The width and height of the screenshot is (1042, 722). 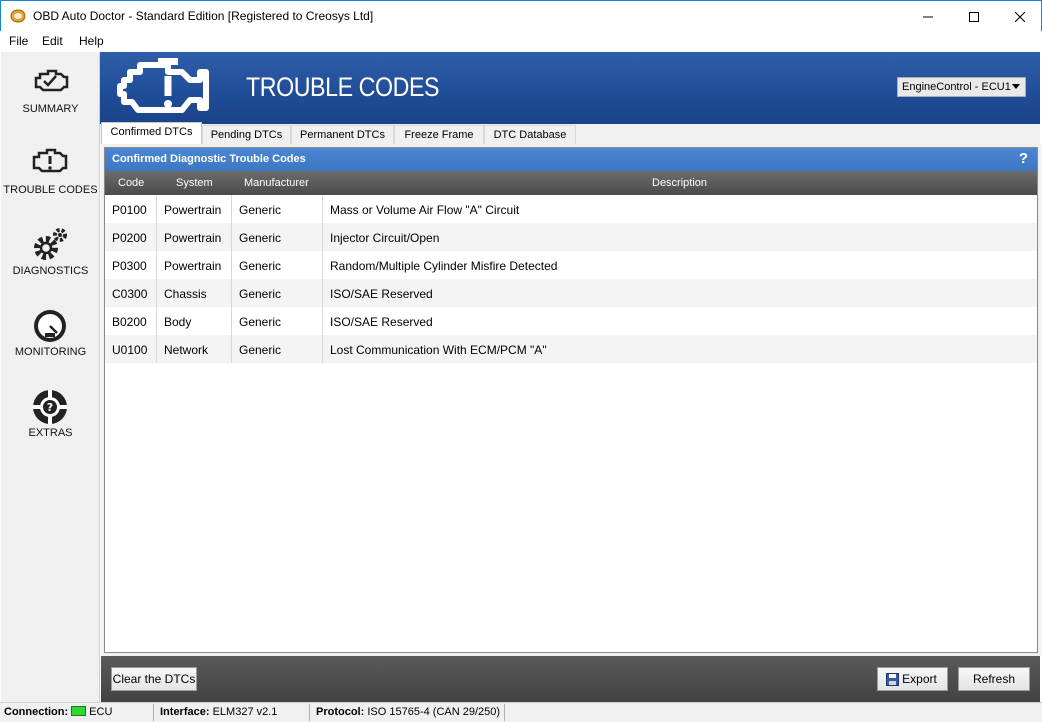 What do you see at coordinates (91, 41) in the screenshot?
I see `menu-help: Help` at bounding box center [91, 41].